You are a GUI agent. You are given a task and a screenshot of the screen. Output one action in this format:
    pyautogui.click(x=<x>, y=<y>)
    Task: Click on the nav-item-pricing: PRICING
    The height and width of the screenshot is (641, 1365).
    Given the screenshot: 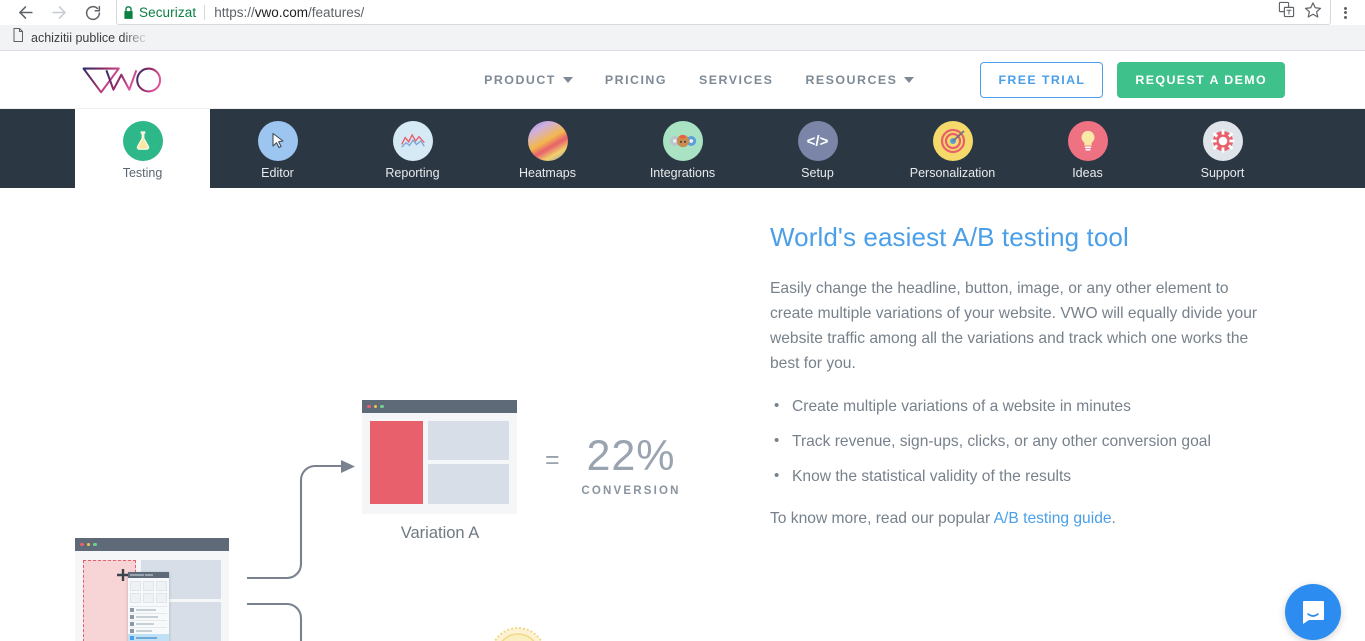 What is the action you would take?
    pyautogui.click(x=636, y=80)
    